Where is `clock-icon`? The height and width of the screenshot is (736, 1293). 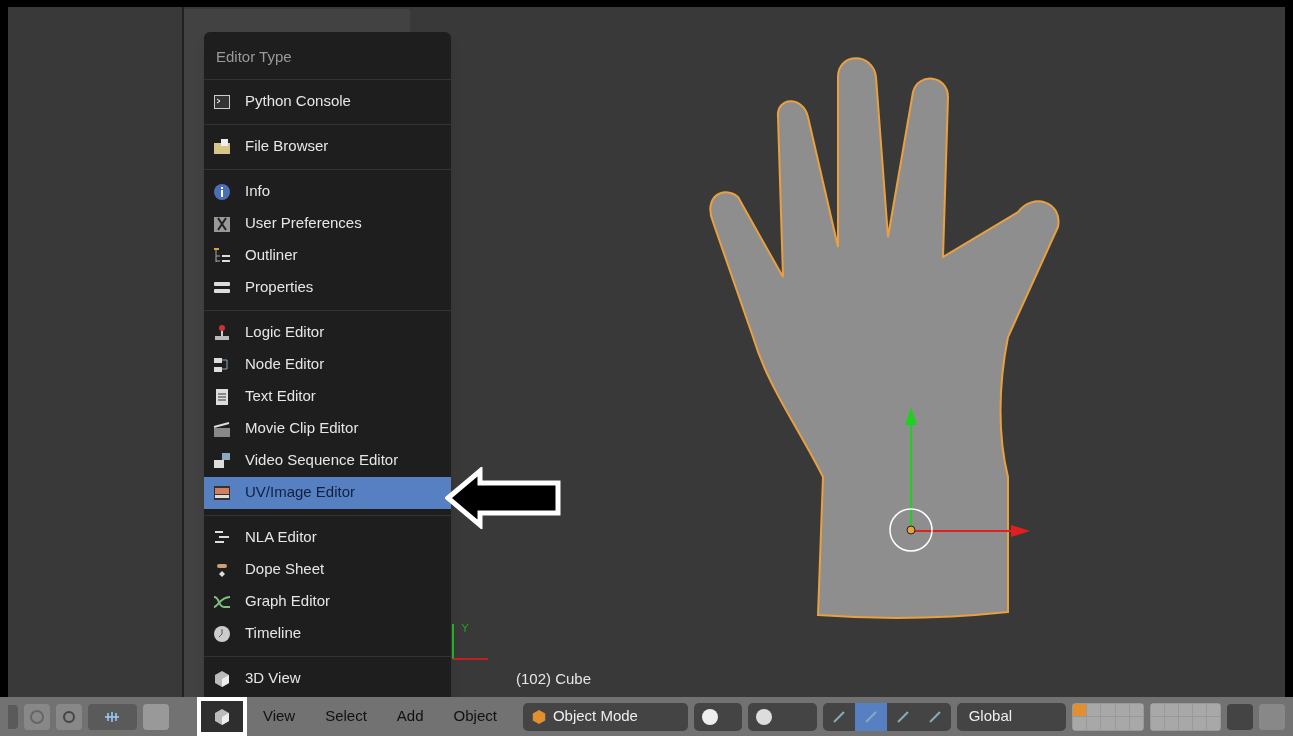 clock-icon is located at coordinates (222, 633).